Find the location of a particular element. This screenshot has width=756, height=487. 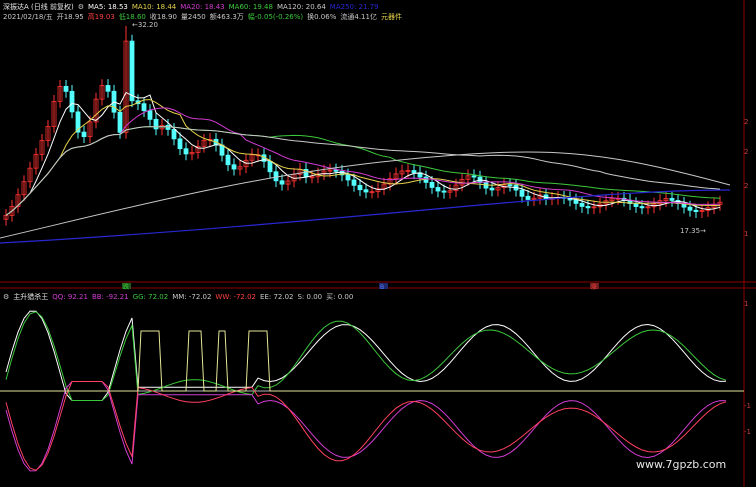

high-price-label: ←32.20 is located at coordinates (145, 25).